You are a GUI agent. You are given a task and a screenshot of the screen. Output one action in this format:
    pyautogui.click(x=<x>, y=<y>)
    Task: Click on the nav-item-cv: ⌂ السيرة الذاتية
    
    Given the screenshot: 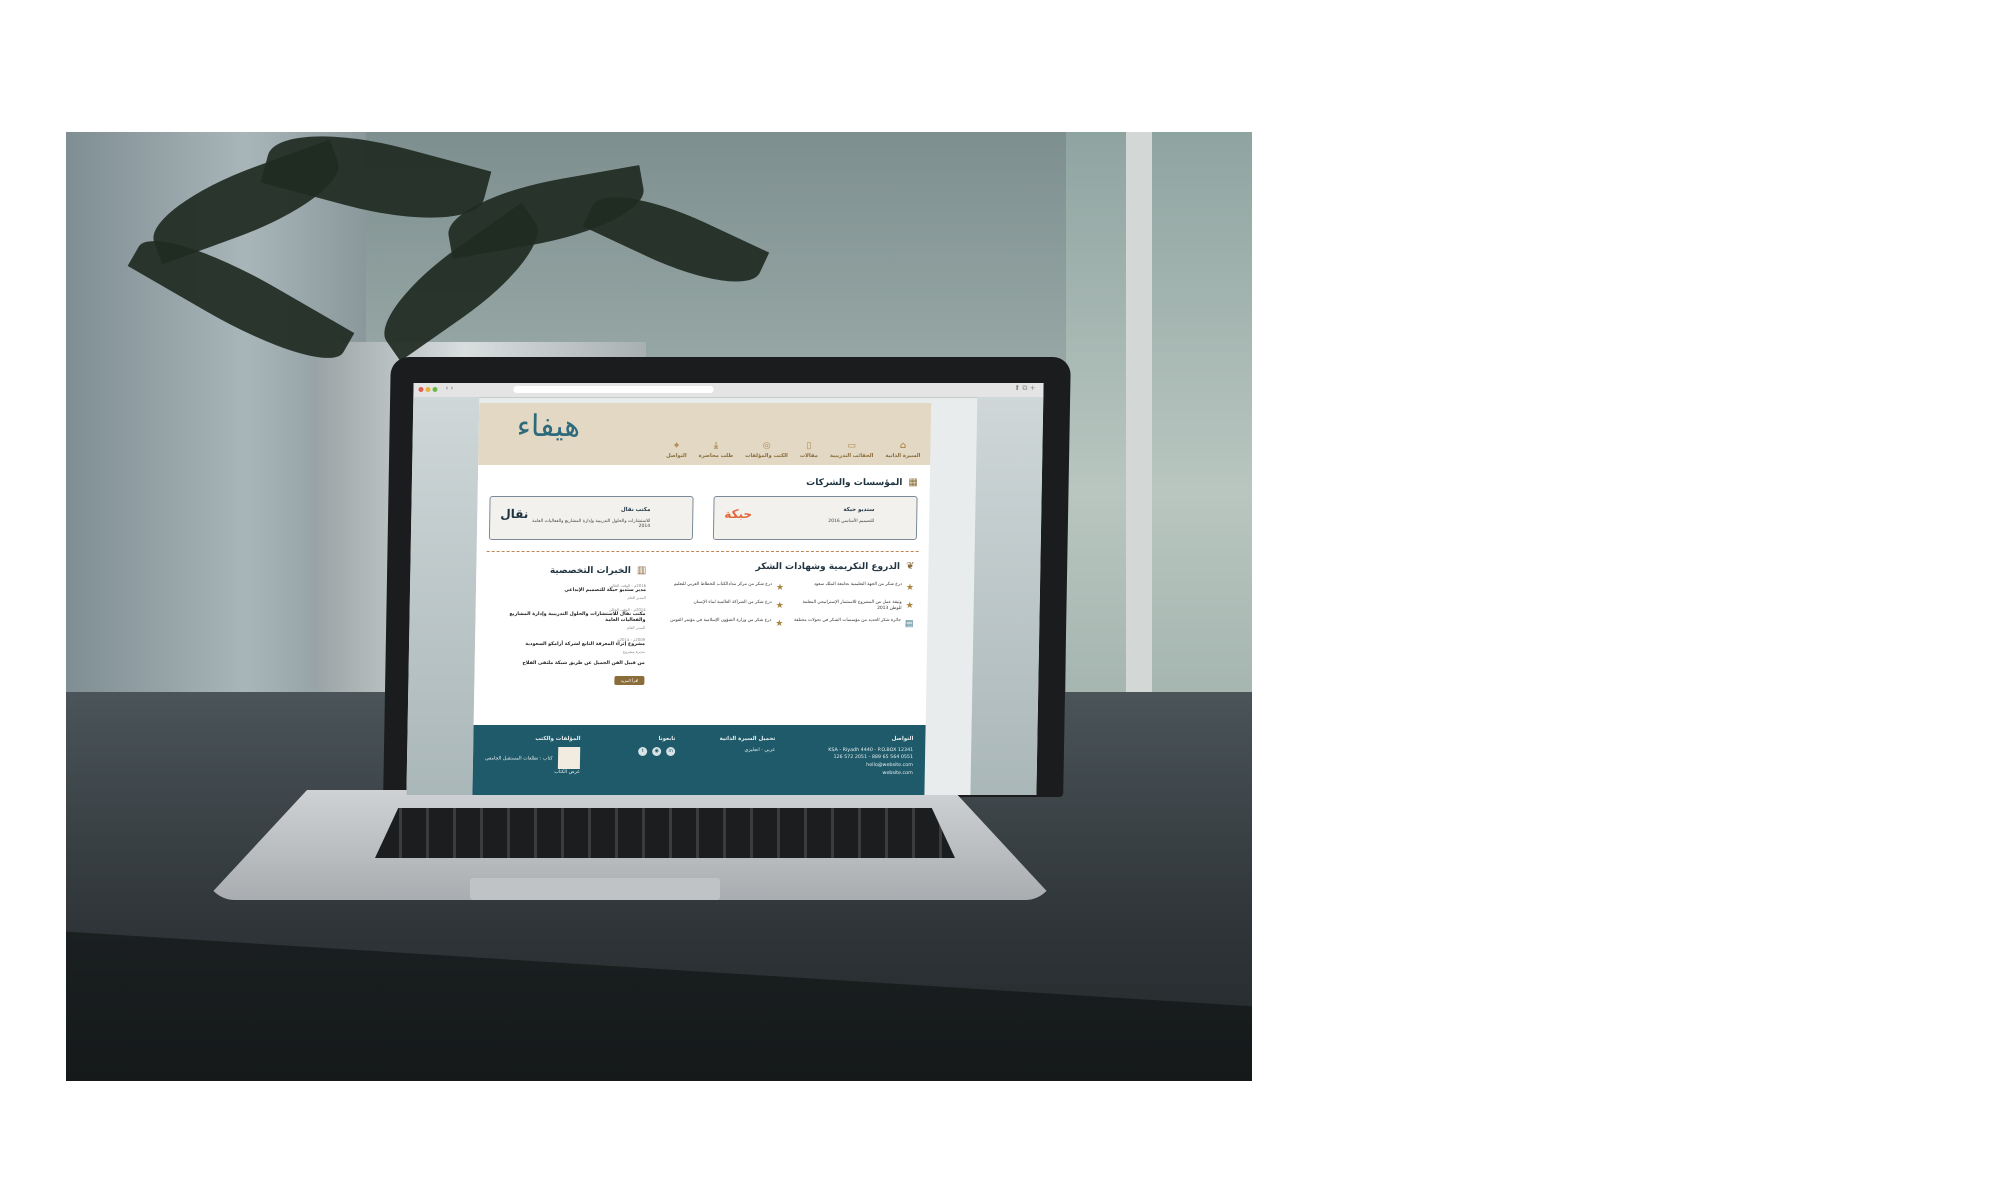 What is the action you would take?
    pyautogui.click(x=902, y=450)
    